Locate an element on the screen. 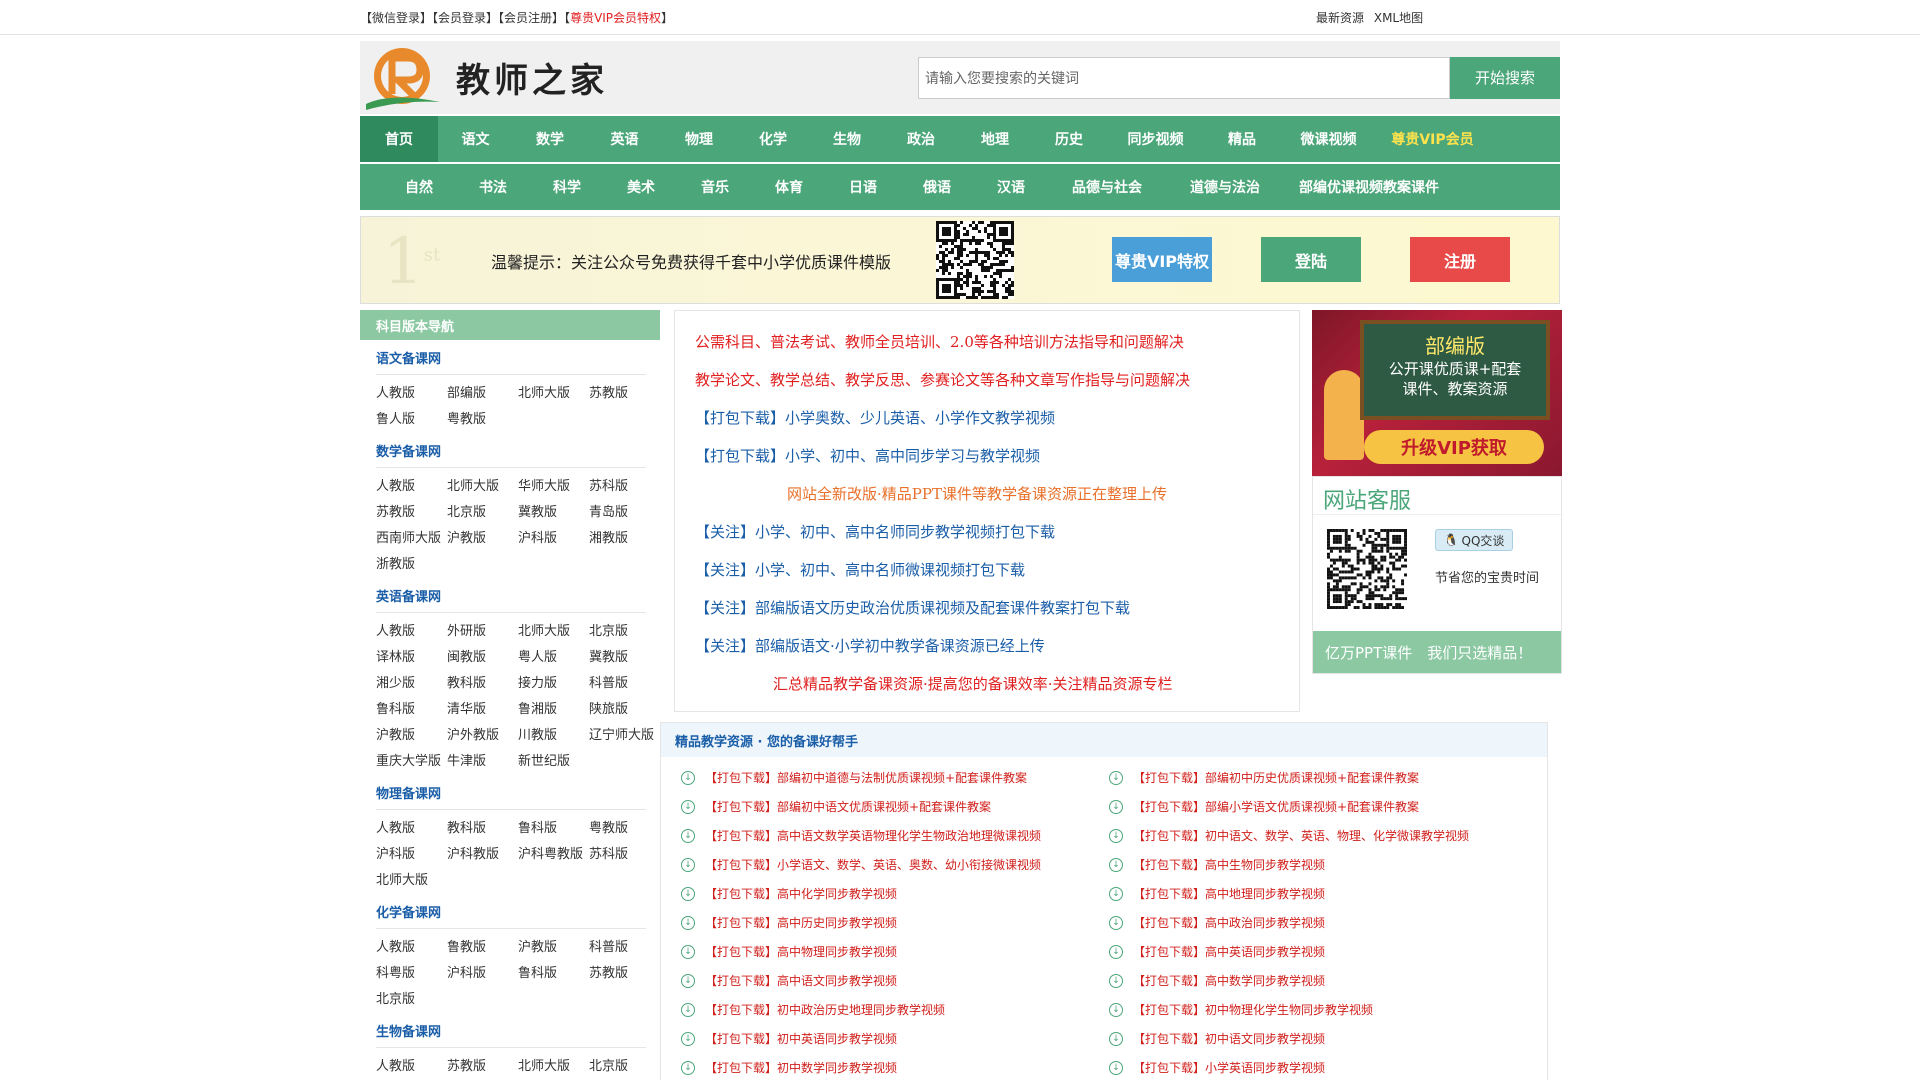 The height and width of the screenshot is (1080, 1920). resource-link: ↓ 【打包下载】部编初中语文优质课视频+配套课件教案 is located at coordinates (895, 806).